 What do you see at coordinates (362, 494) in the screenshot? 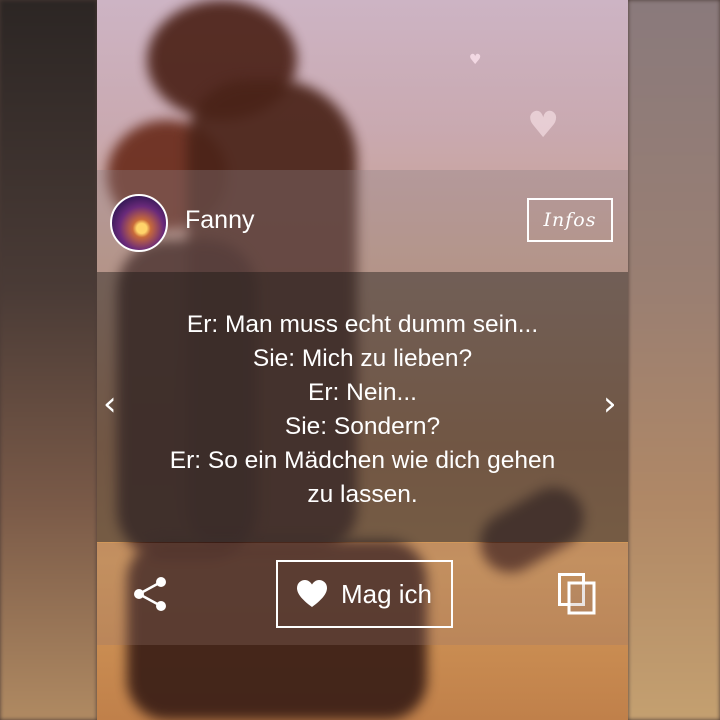
I see `quote-line: zu lassen.` at bounding box center [362, 494].